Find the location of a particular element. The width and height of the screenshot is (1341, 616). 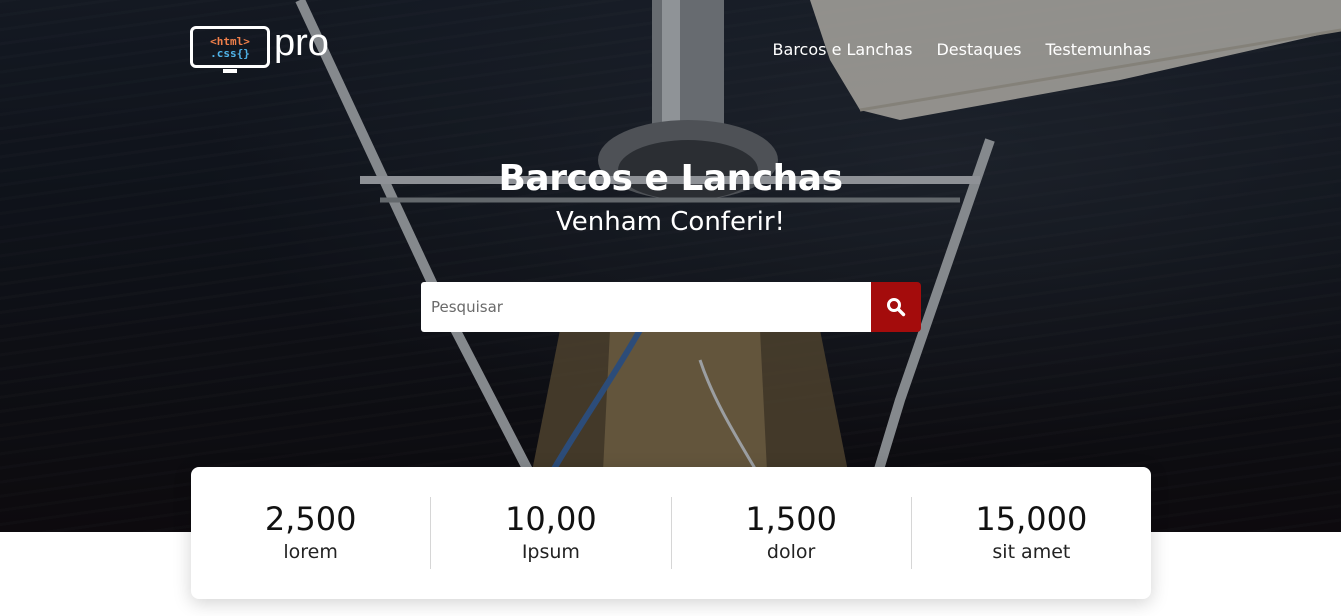

stat-item: 10,00 Ipsum is located at coordinates (551, 533).